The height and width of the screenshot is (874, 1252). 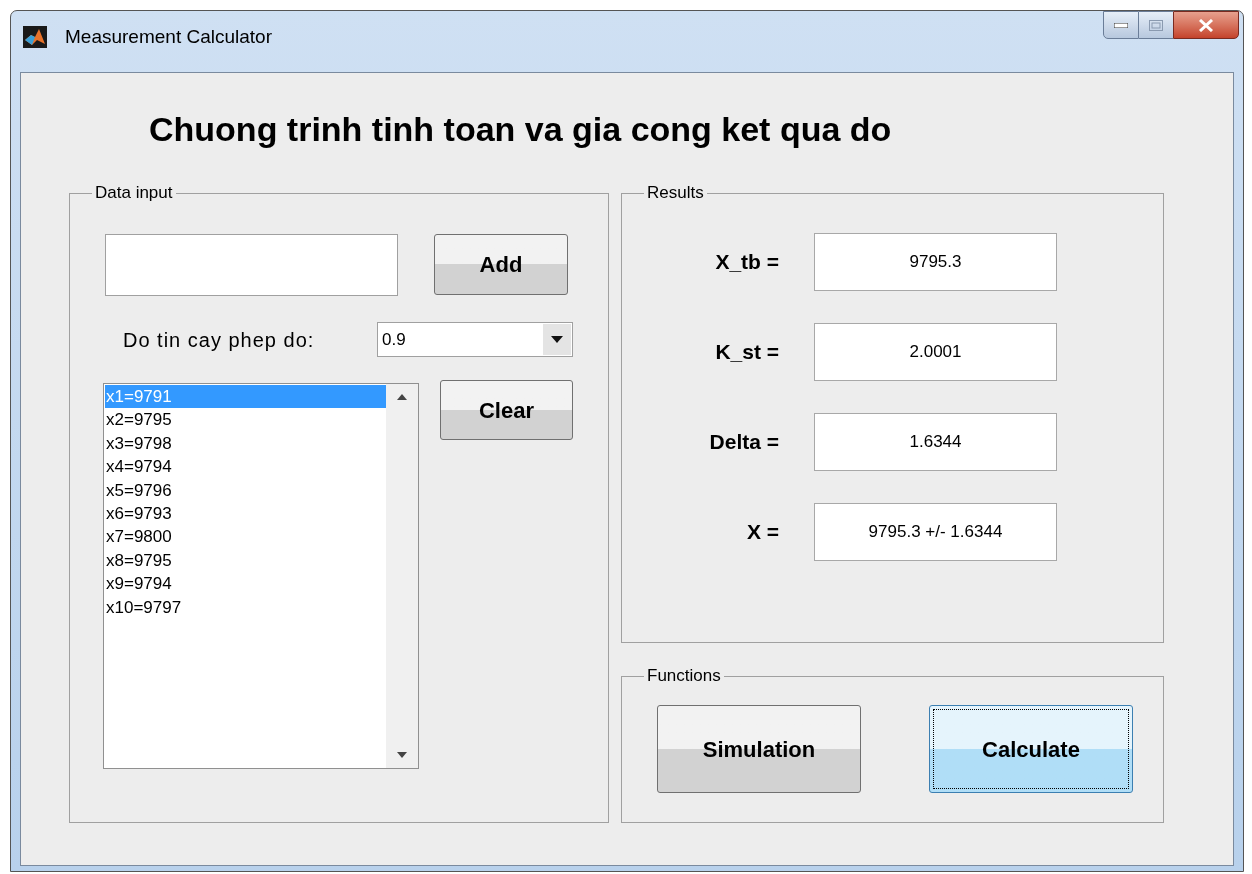 I want to click on result-field: 9795.3 +/- 1.6344, so click(x=935, y=532).